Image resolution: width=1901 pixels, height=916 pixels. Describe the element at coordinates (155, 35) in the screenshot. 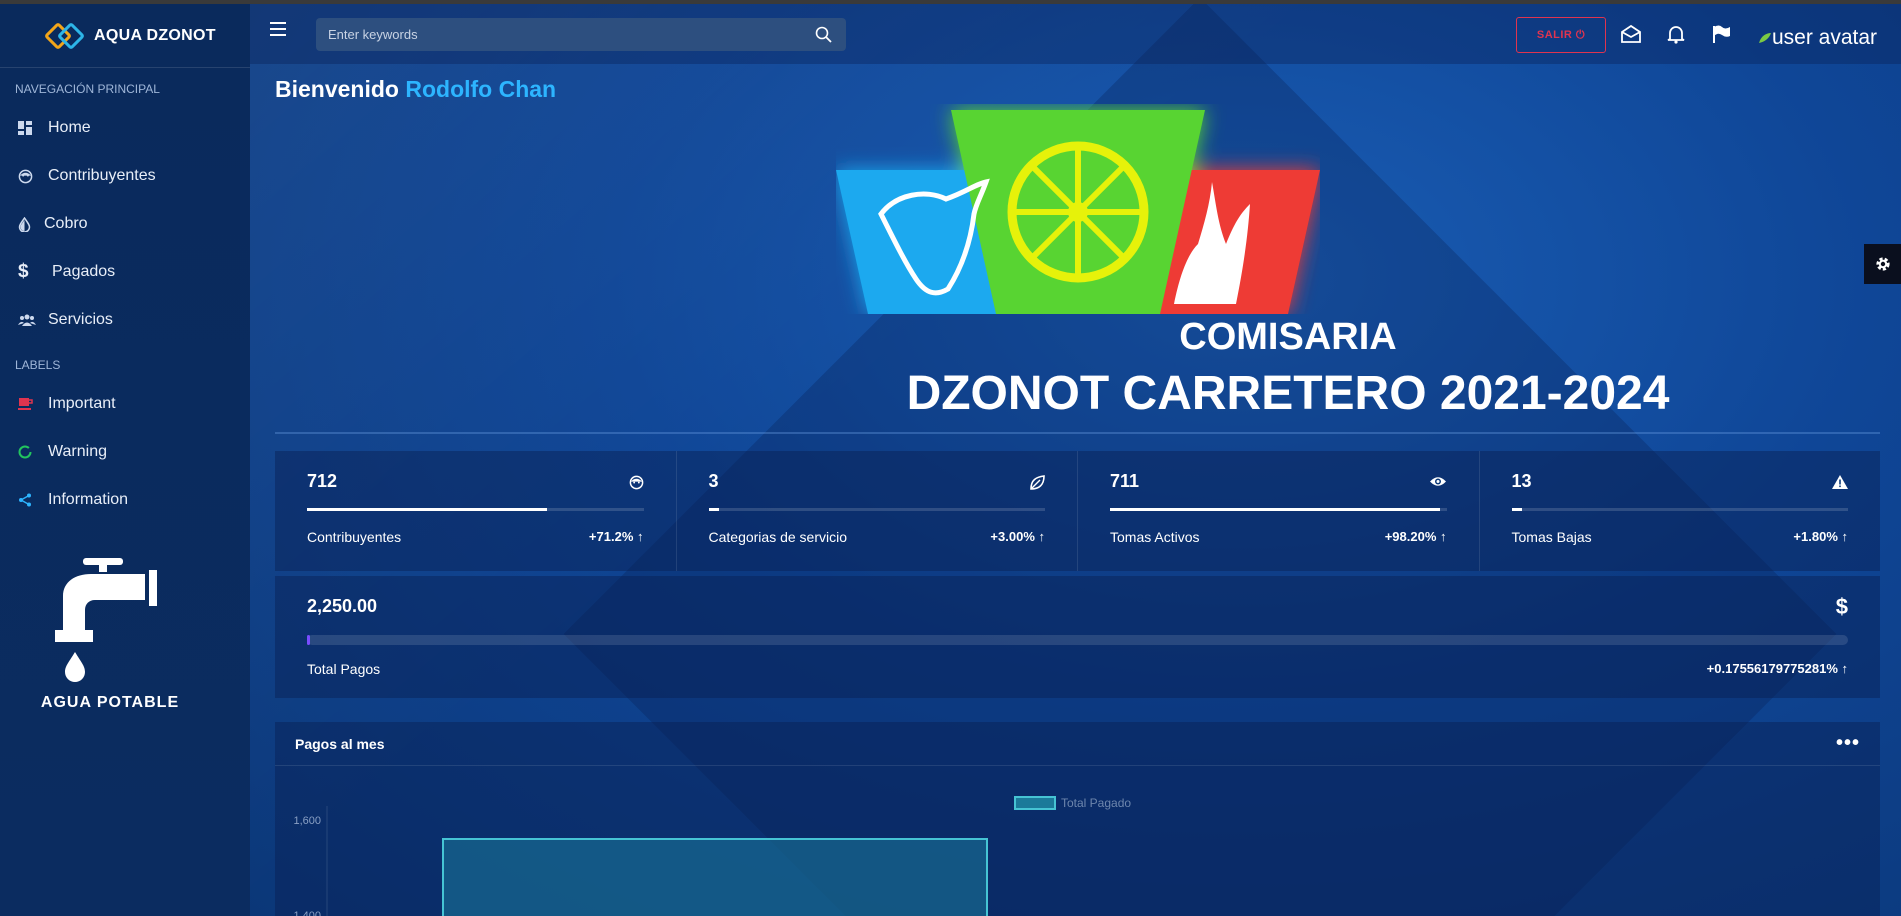

I see `brand-name: AQUA DZONOT` at that location.